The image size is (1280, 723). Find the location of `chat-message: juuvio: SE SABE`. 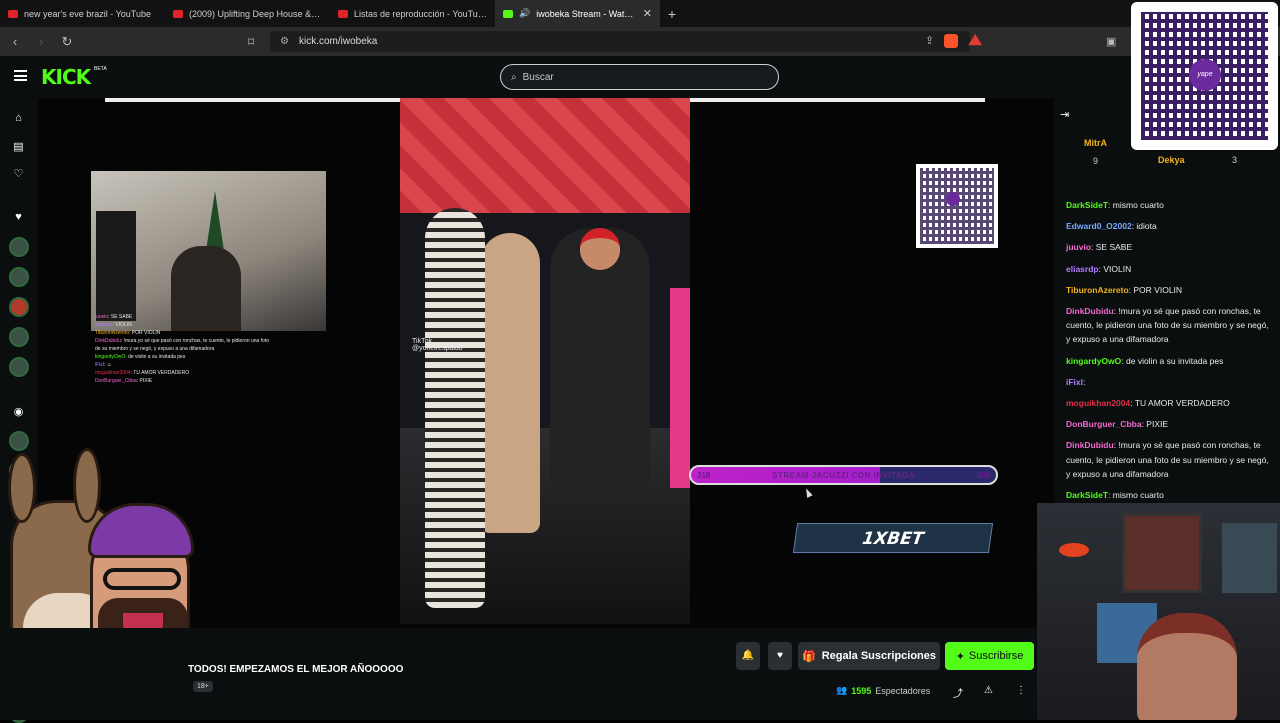

chat-message: juuvio: SE SABE is located at coordinates (1099, 247).